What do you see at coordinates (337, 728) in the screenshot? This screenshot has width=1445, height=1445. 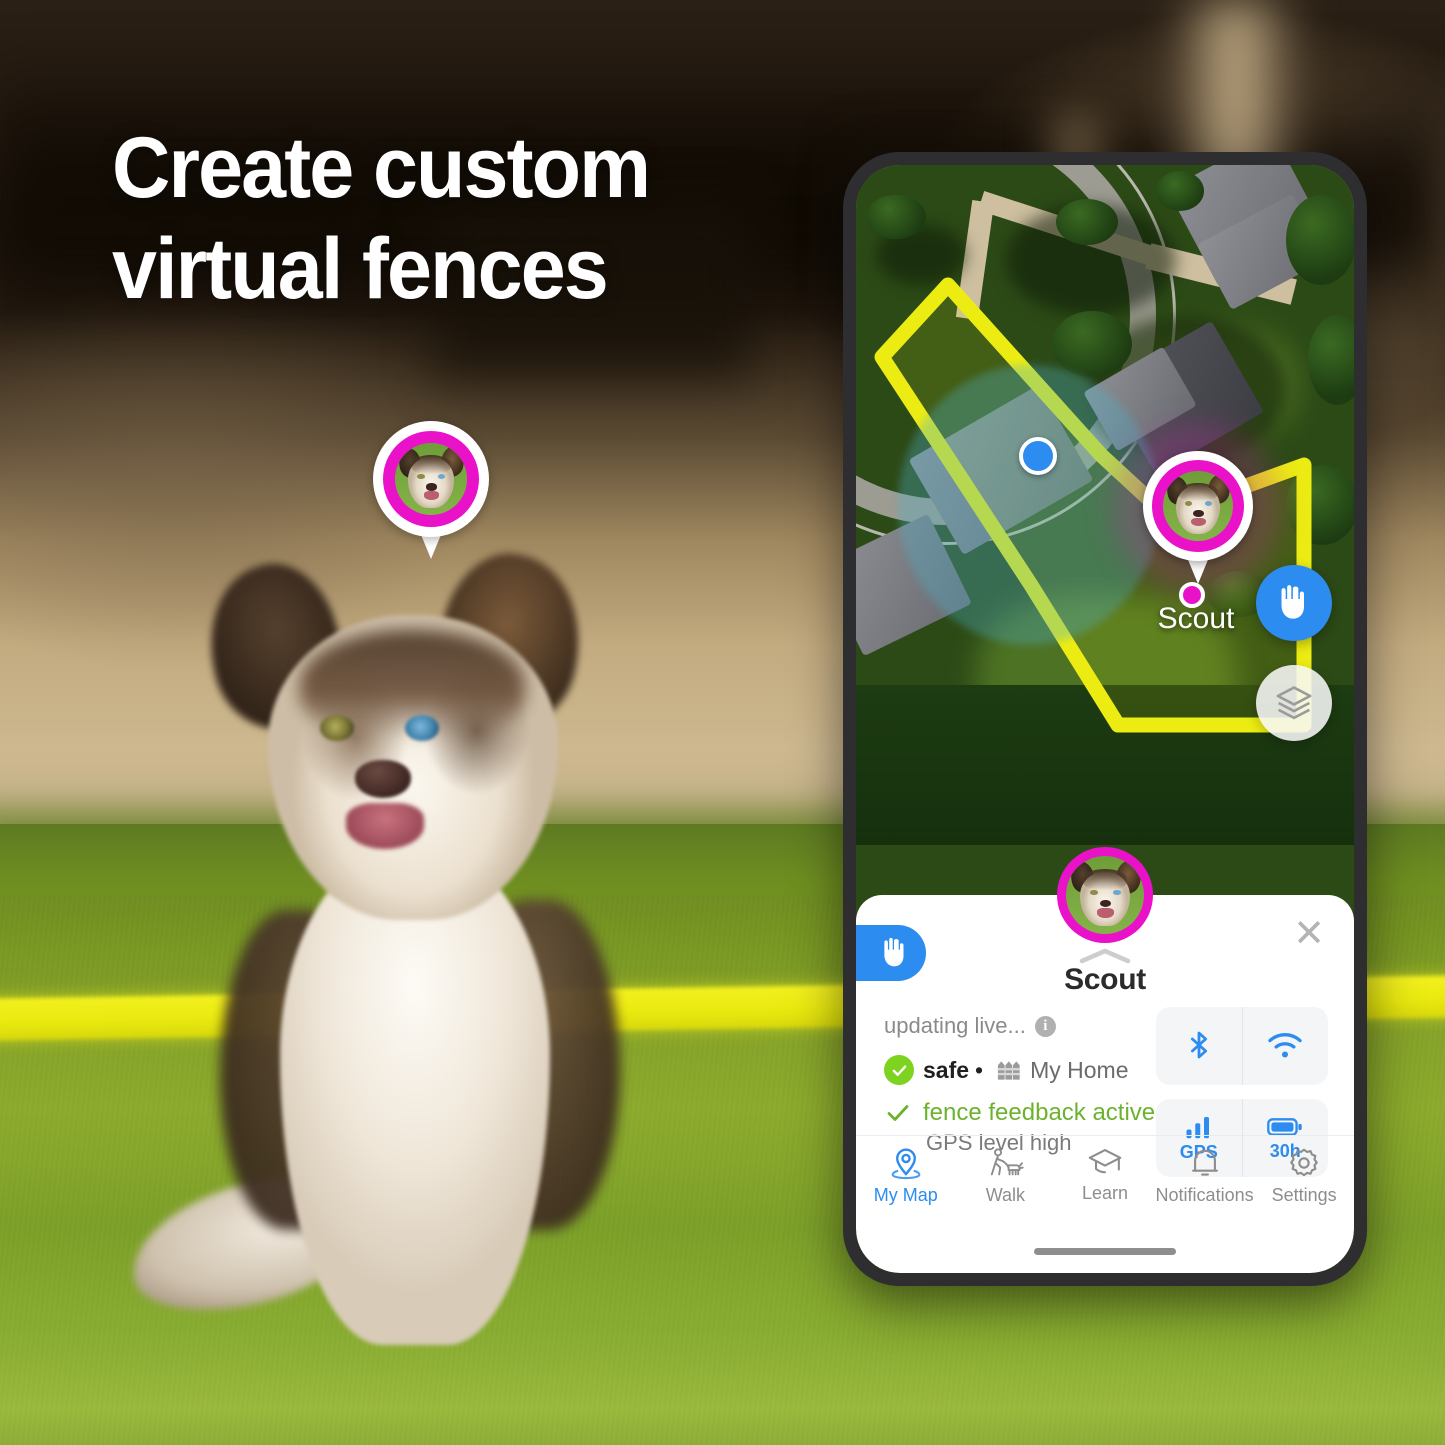 I see `dog-eye-left` at bounding box center [337, 728].